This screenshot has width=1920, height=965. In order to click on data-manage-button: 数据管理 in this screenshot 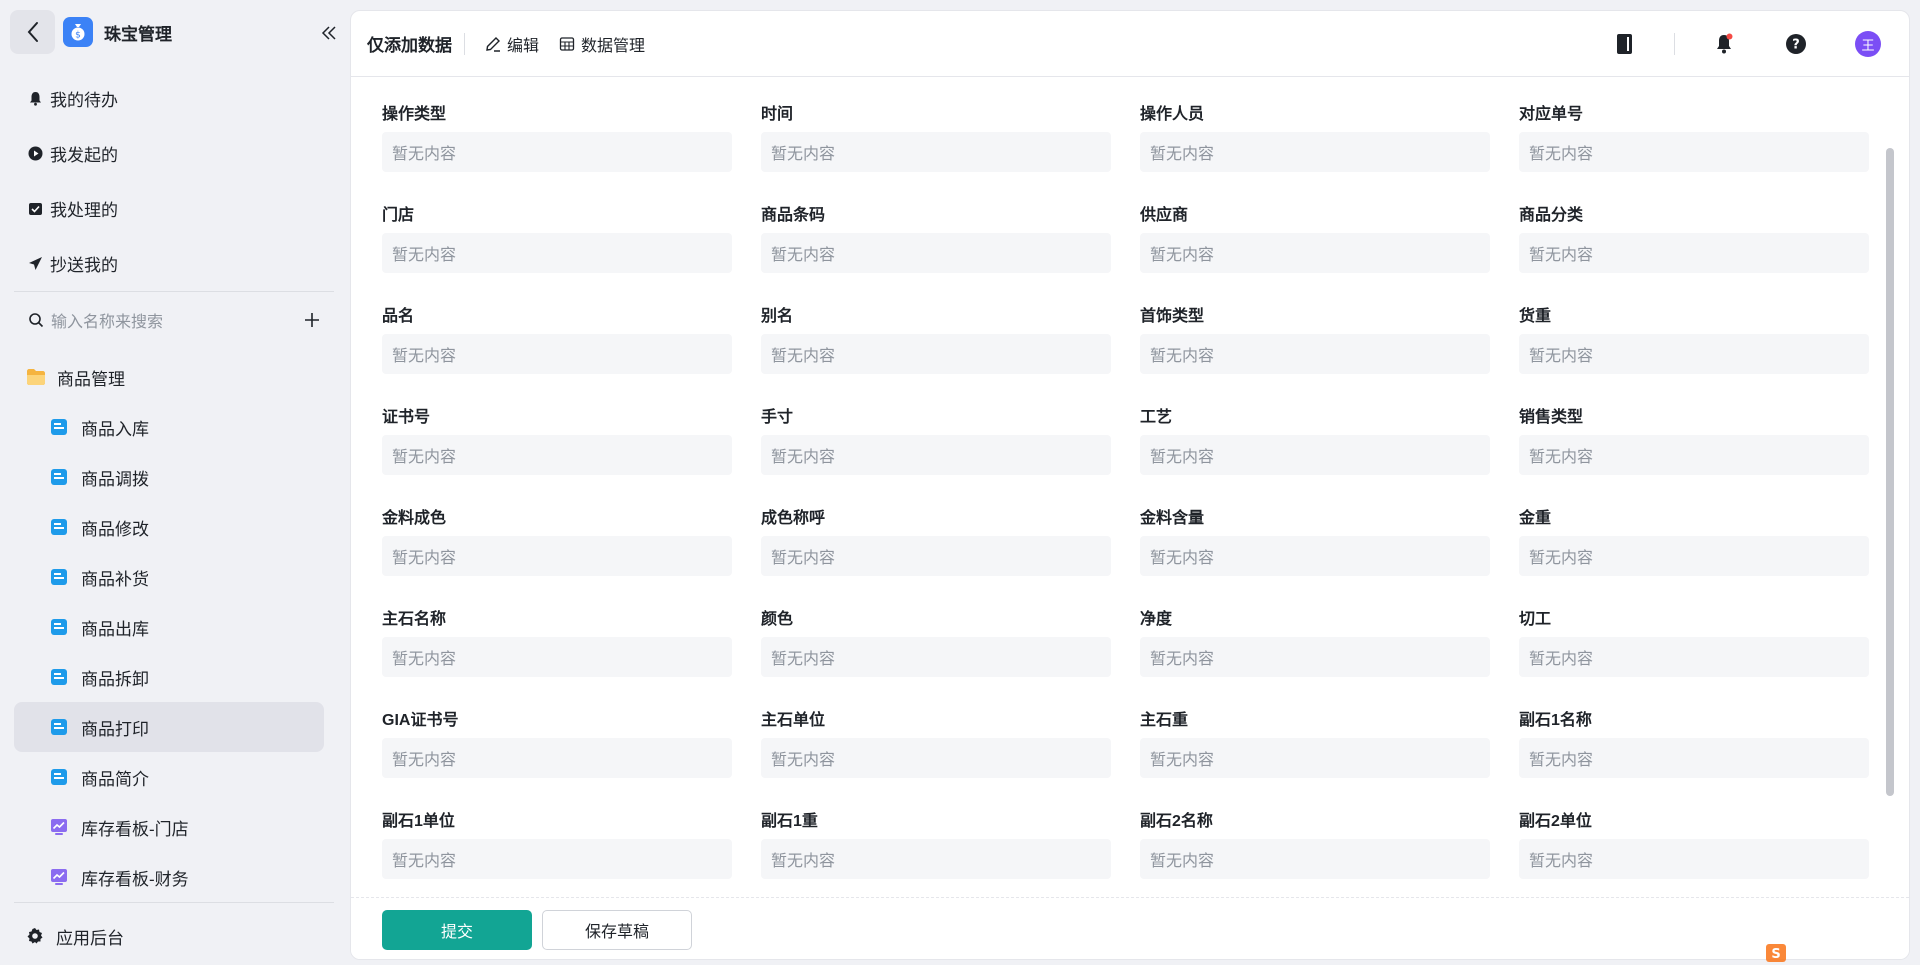, I will do `click(602, 44)`.